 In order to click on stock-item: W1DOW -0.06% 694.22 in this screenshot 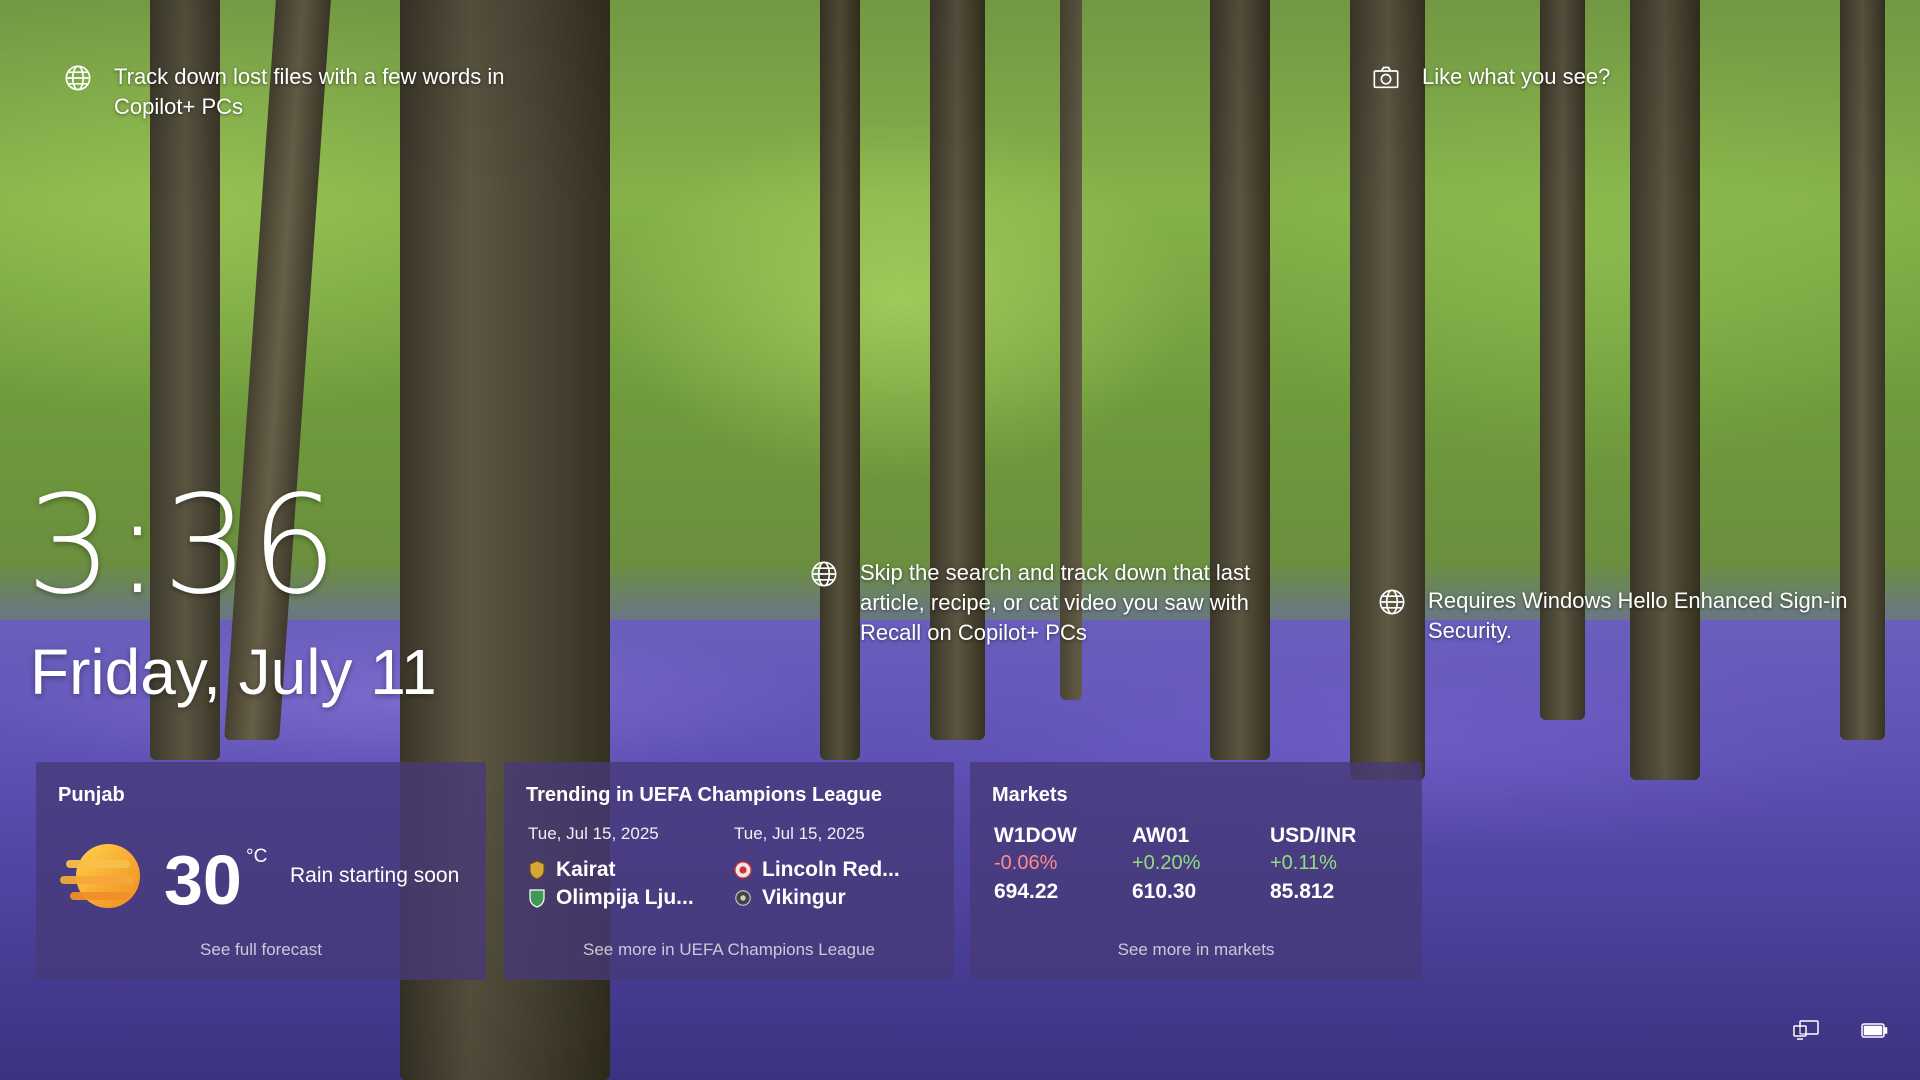, I will do `click(1064, 866)`.